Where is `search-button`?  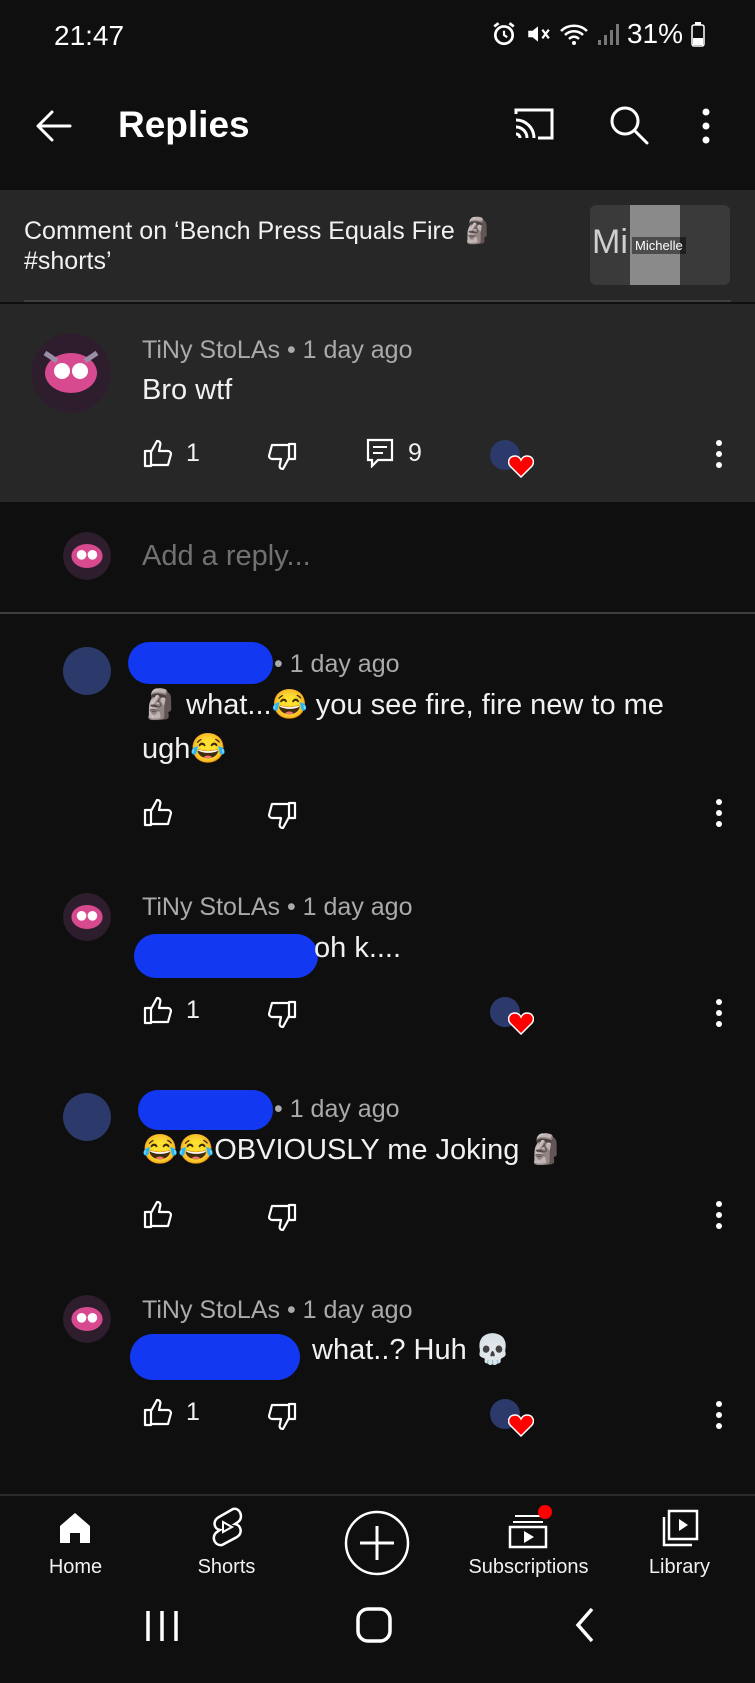 search-button is located at coordinates (629, 125).